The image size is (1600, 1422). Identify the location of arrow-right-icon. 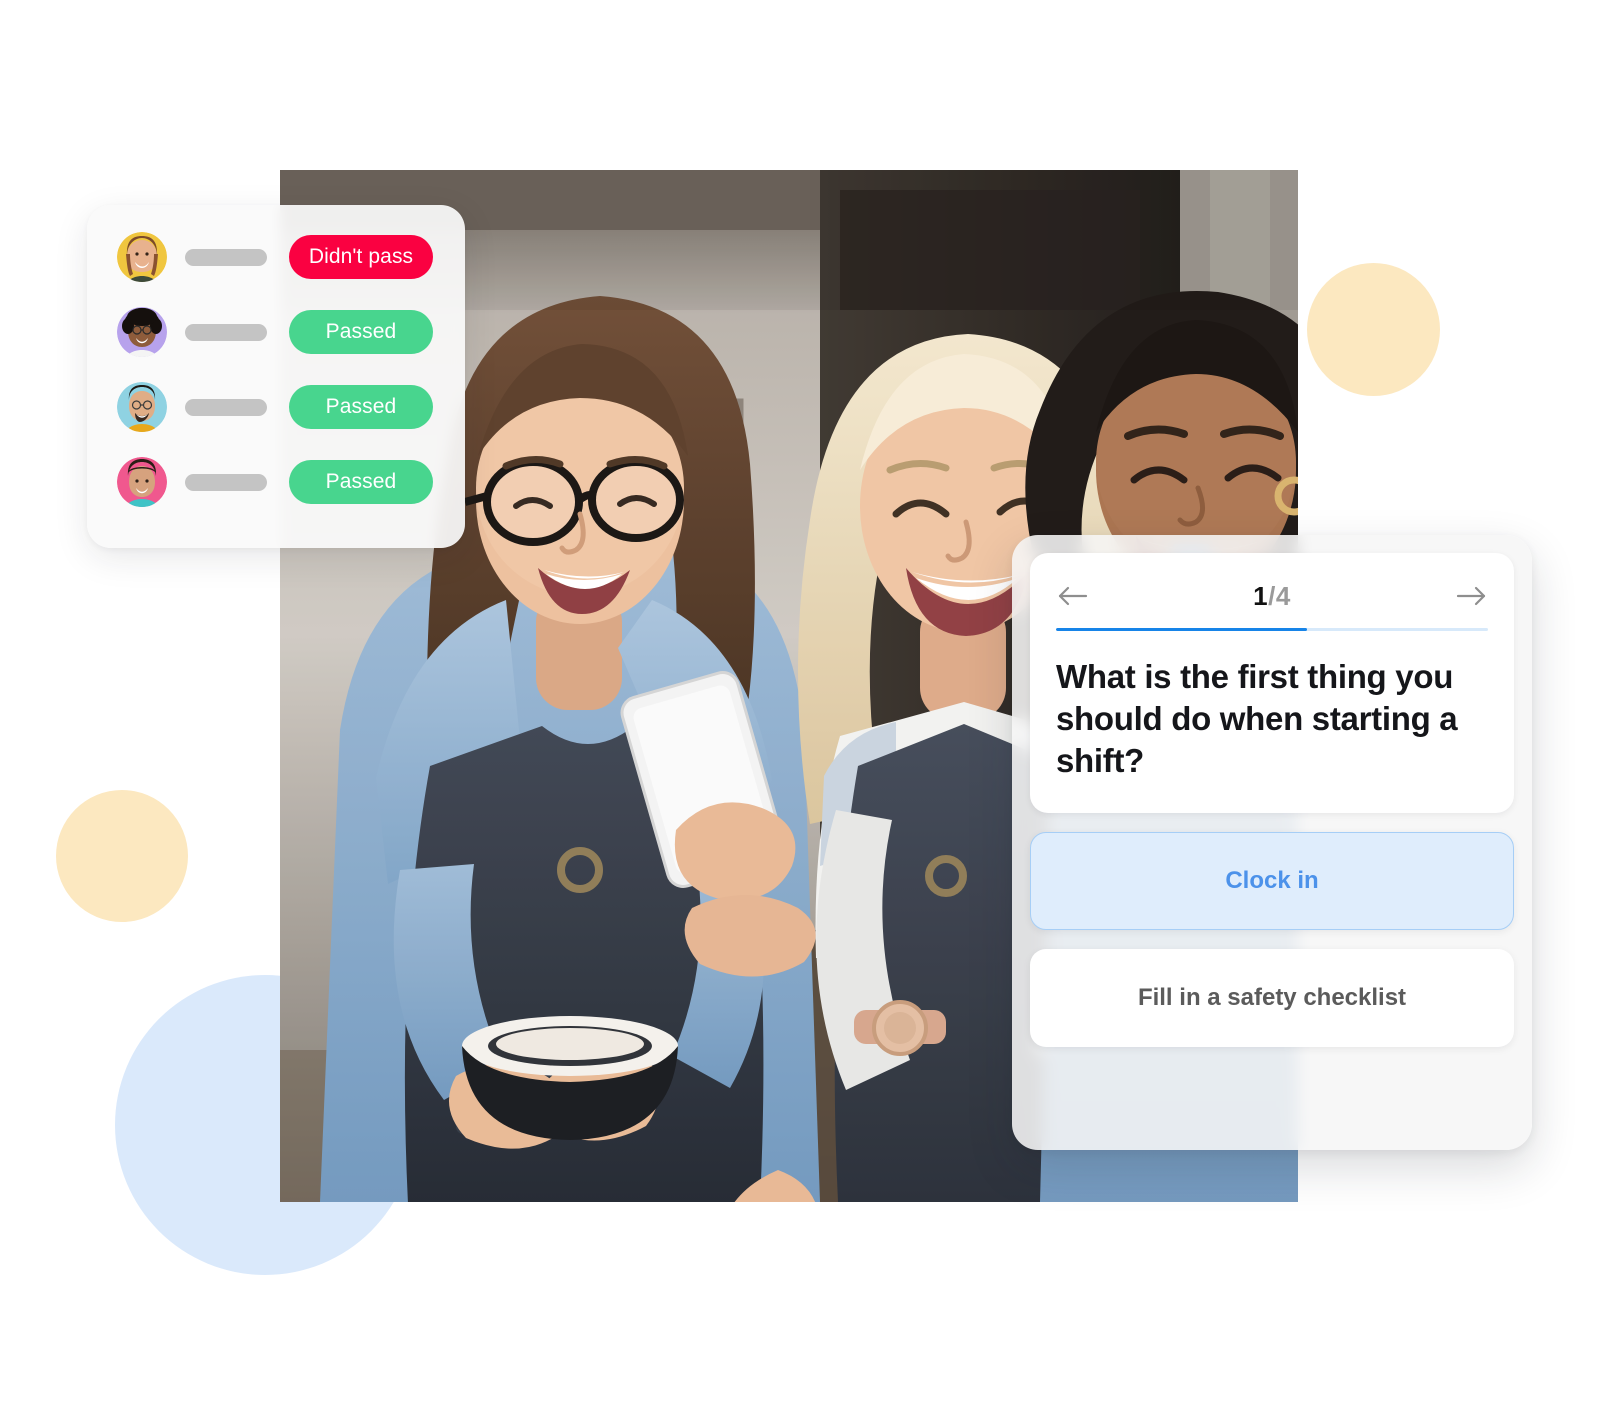
(1471, 596).